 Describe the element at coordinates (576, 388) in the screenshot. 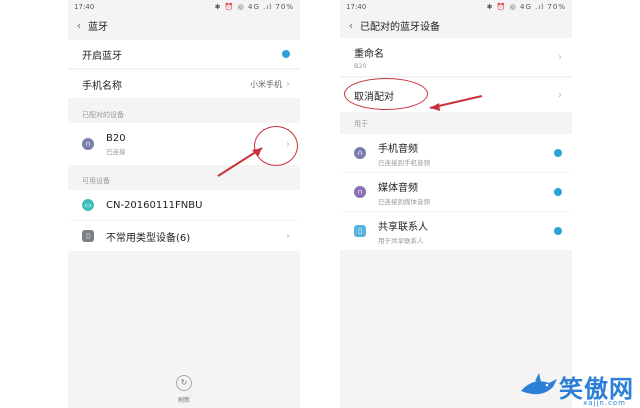

I see `watermark-logo: 笑傲网 xajjn.com` at that location.